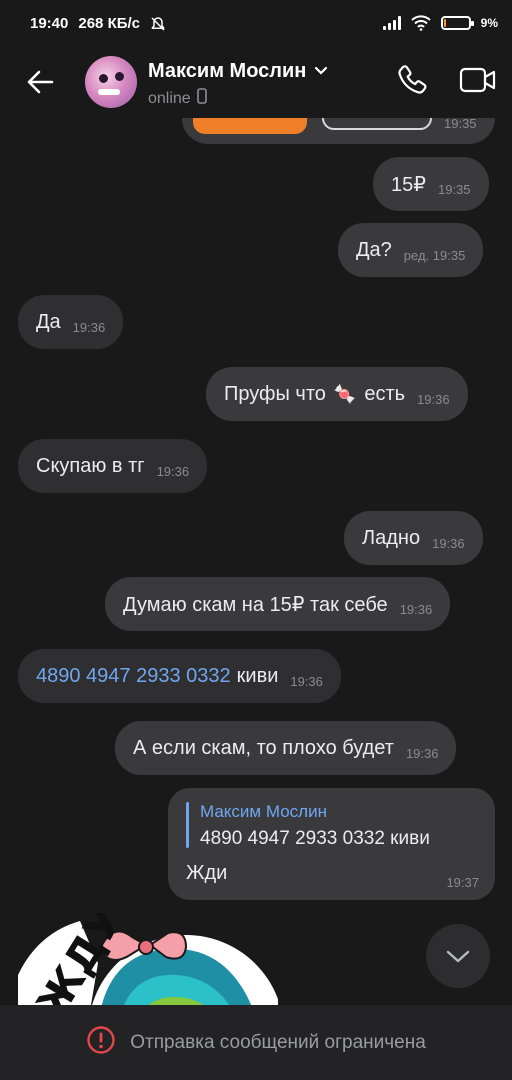 The image size is (512, 1080). What do you see at coordinates (416, 255) in the screenshot?
I see `edited-label: ред.` at bounding box center [416, 255].